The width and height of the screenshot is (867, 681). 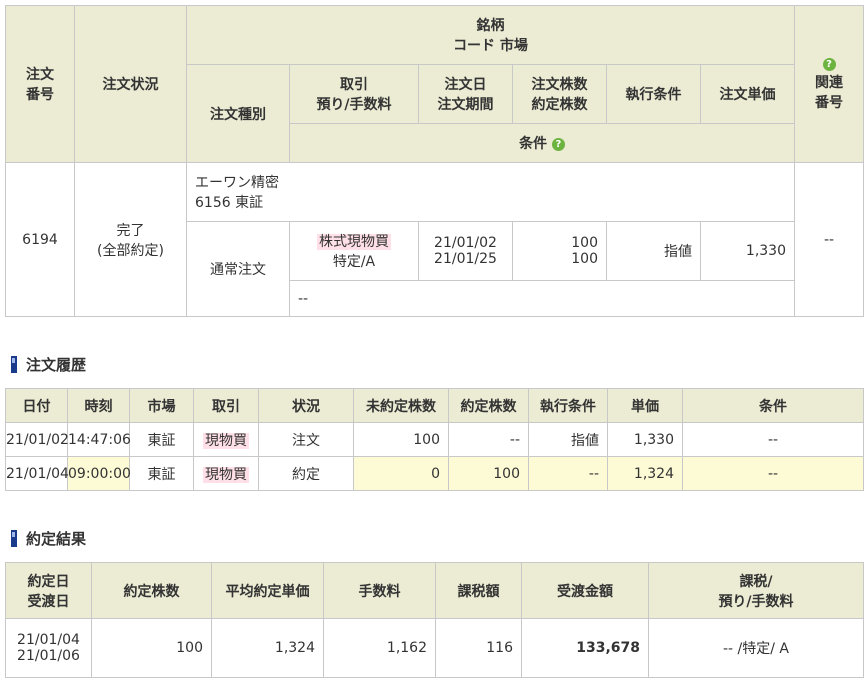 I want to click on order-date-header: 注文日 注文期間, so click(x=465, y=94).